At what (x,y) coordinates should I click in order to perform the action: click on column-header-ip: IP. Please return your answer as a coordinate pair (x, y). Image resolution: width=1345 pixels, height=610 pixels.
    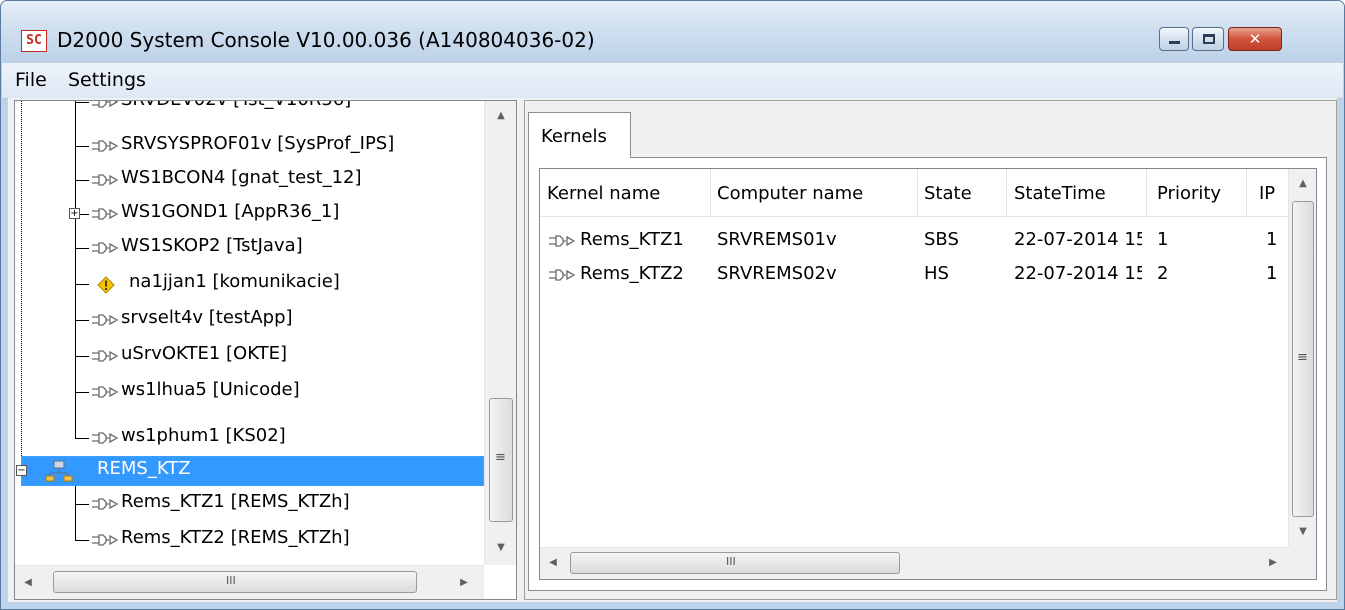
    Looking at the image, I should click on (1271, 193).